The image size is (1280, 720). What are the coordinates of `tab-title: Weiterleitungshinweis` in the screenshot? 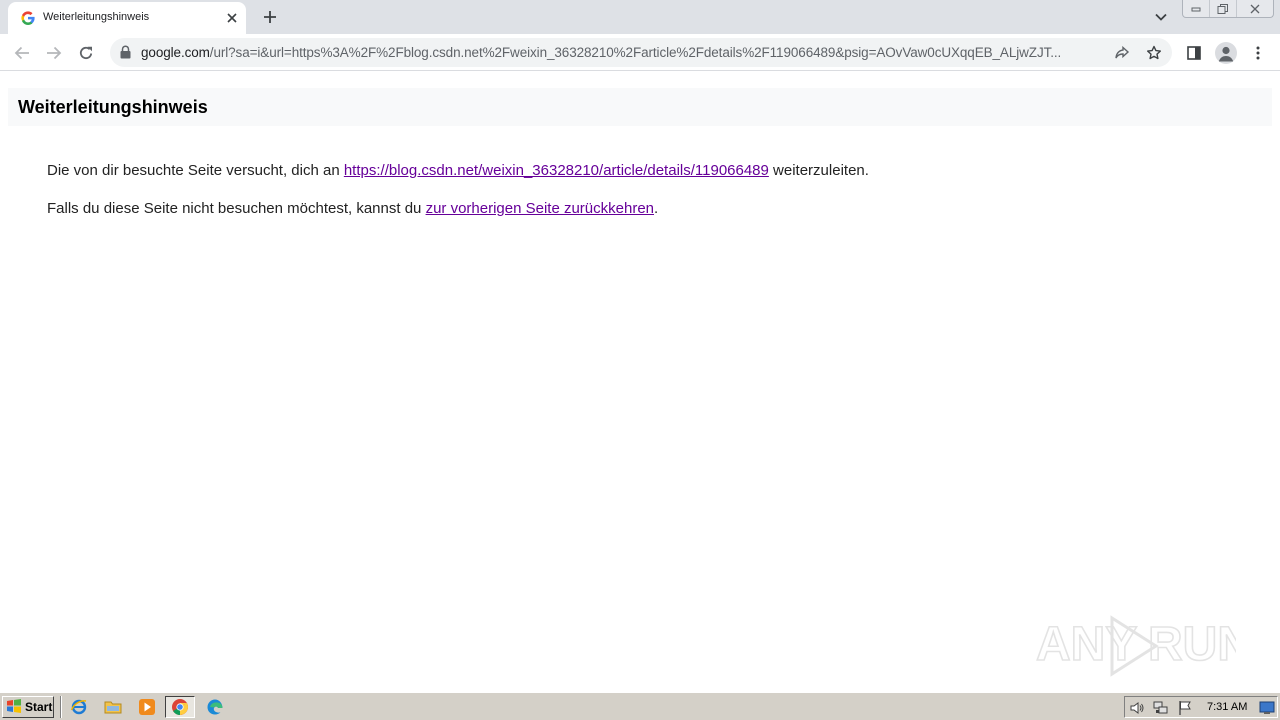 It's located at (96, 17).